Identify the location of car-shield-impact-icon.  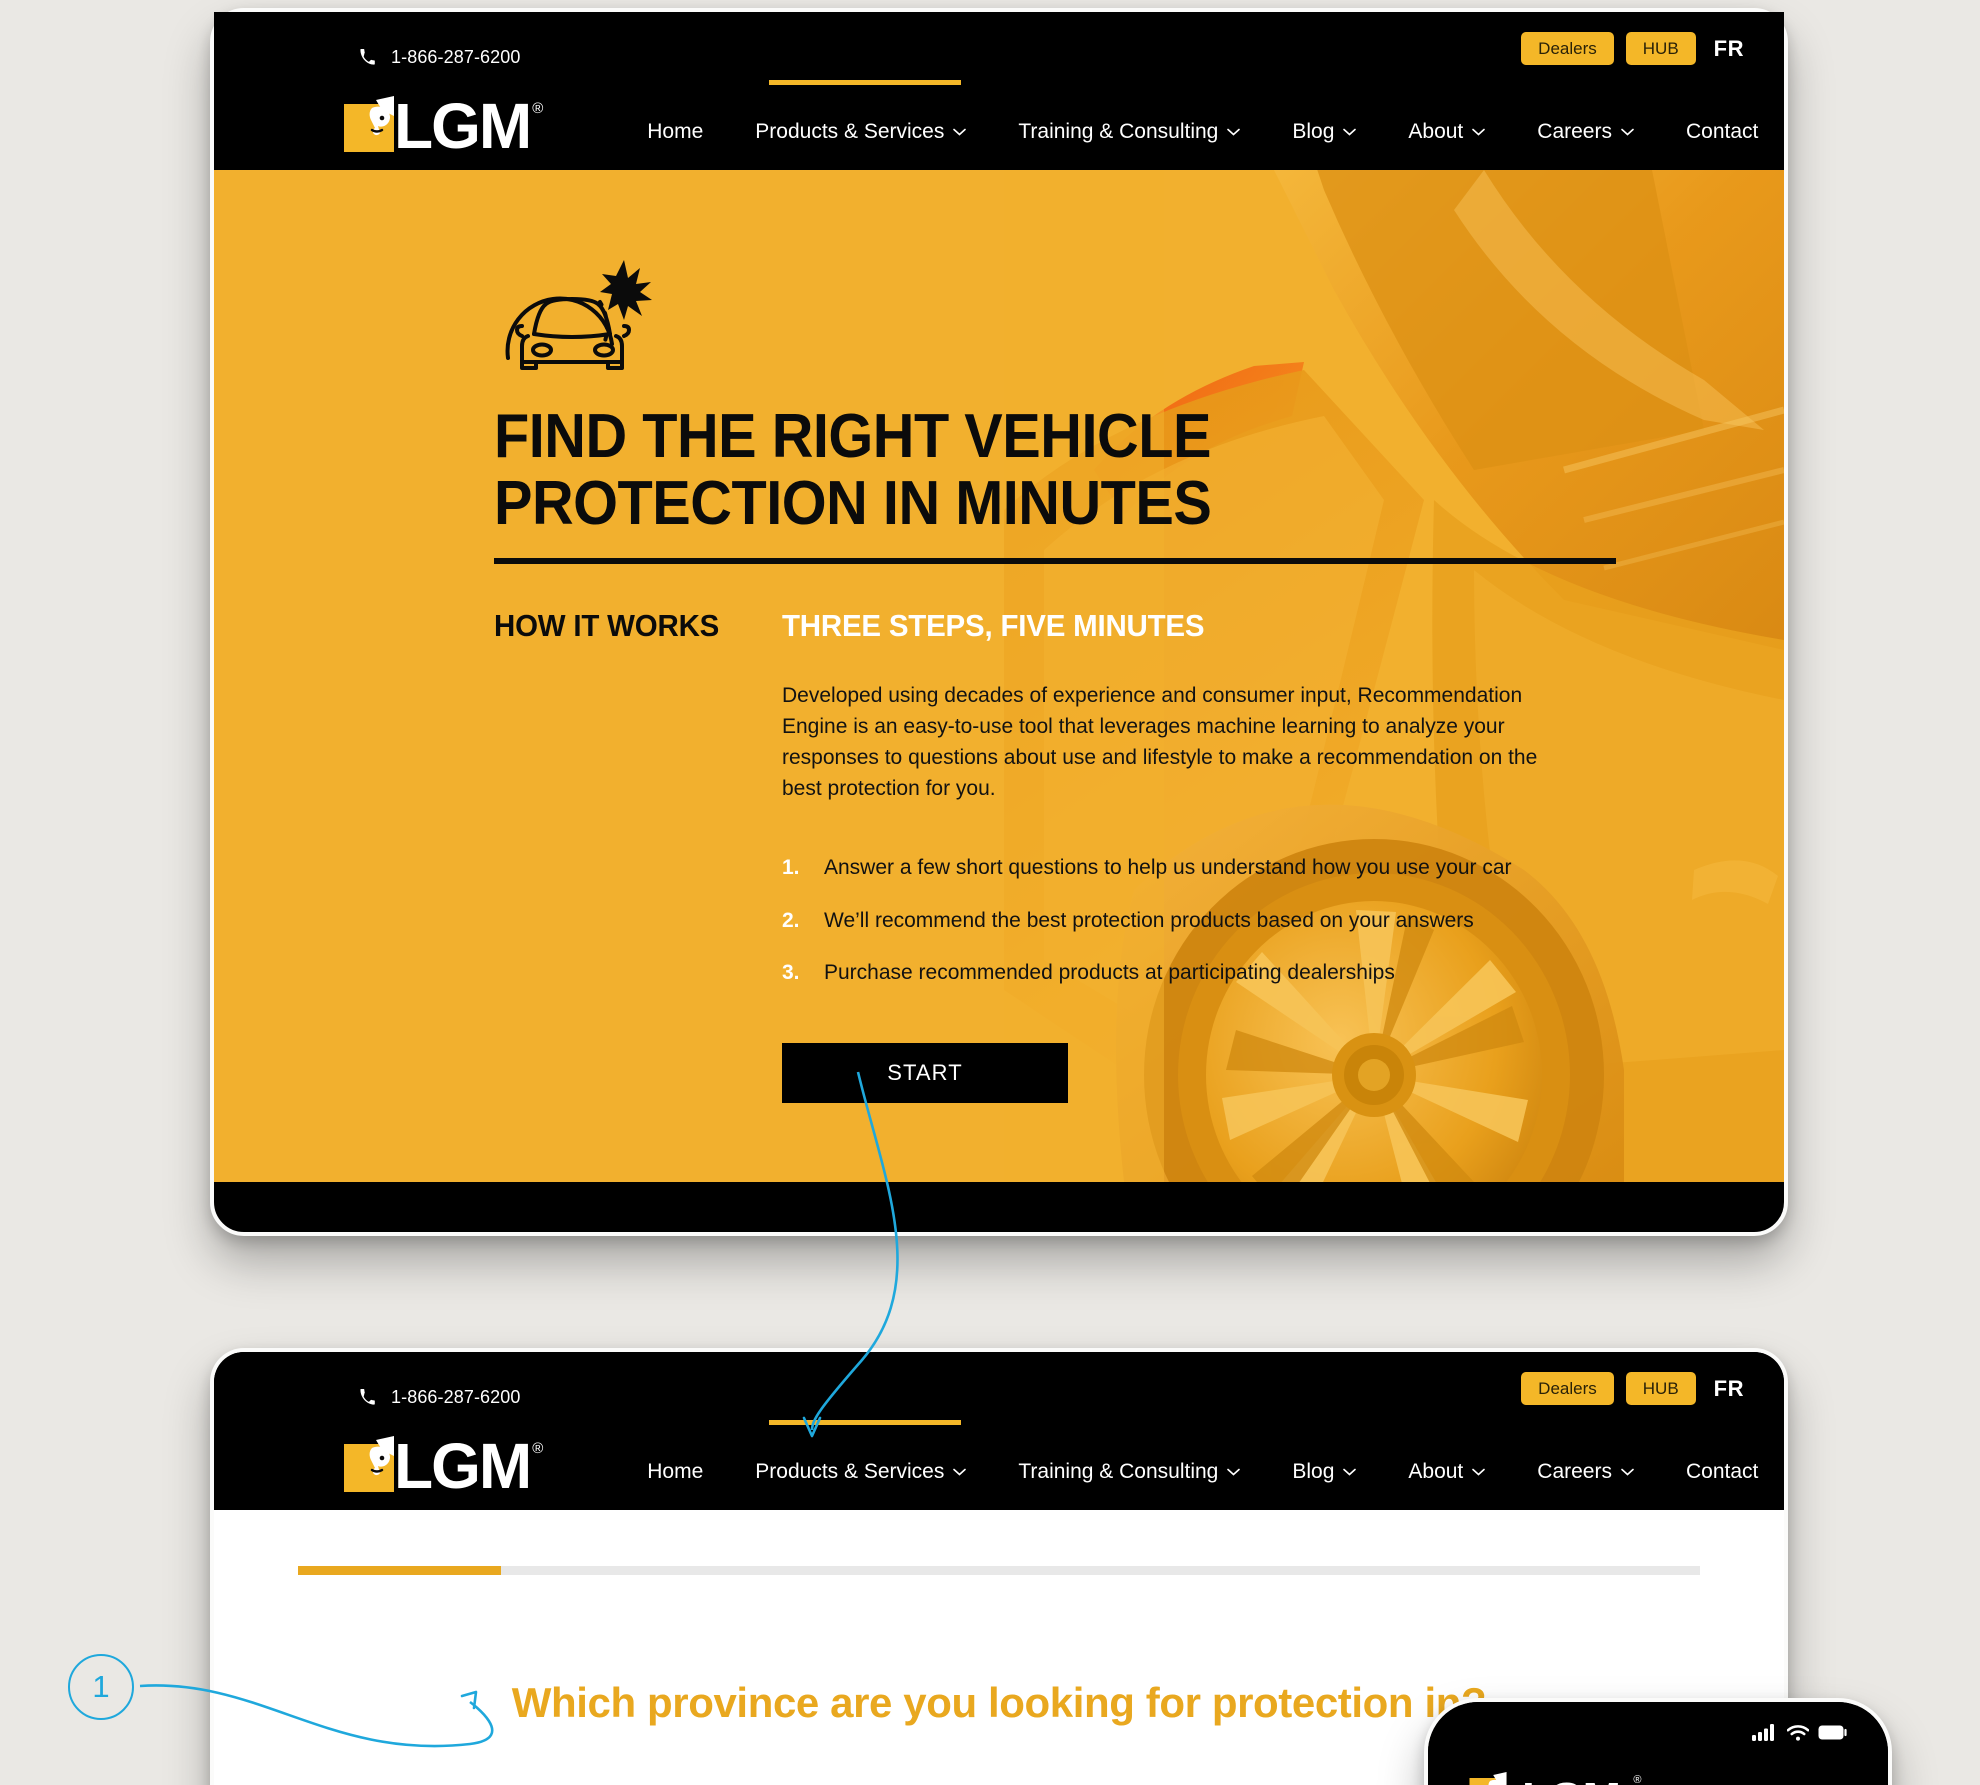
(1139, 314).